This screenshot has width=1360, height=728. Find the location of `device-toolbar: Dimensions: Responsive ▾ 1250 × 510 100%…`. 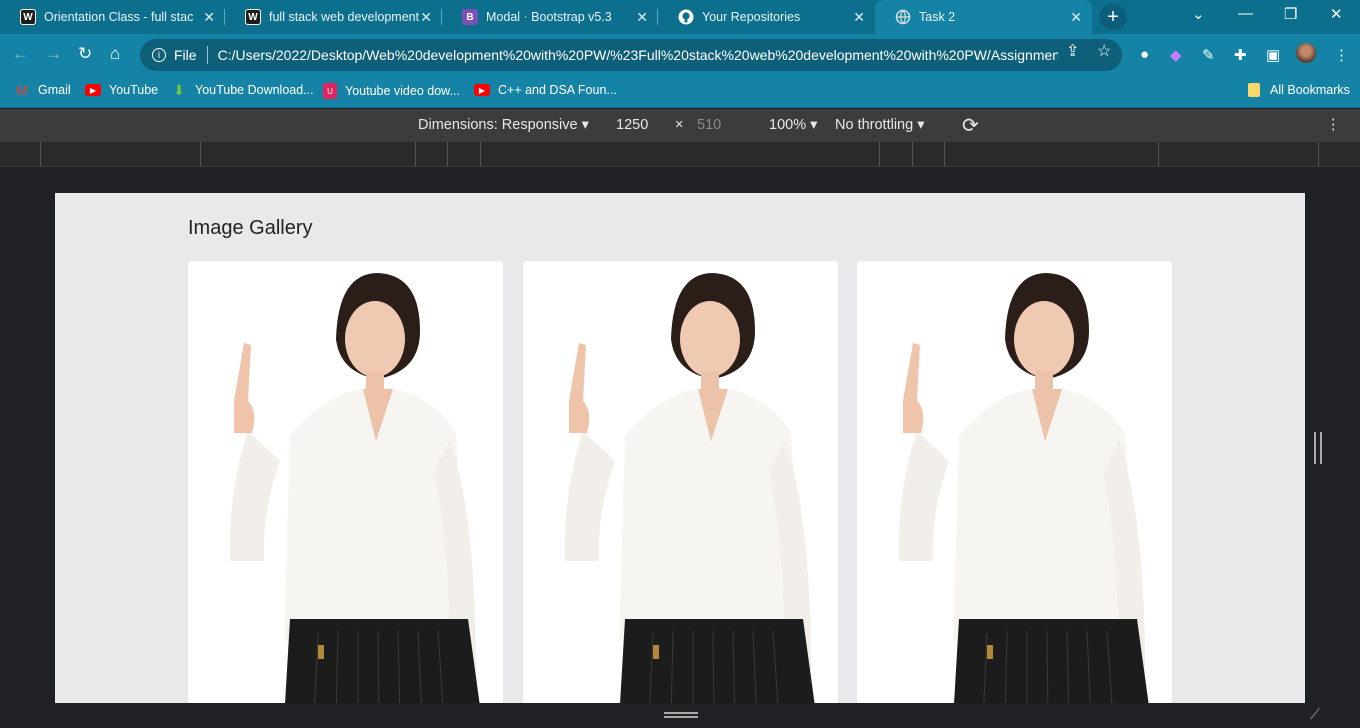

device-toolbar: Dimensions: Responsive ▾ 1250 × 510 100%… is located at coordinates (680, 125).